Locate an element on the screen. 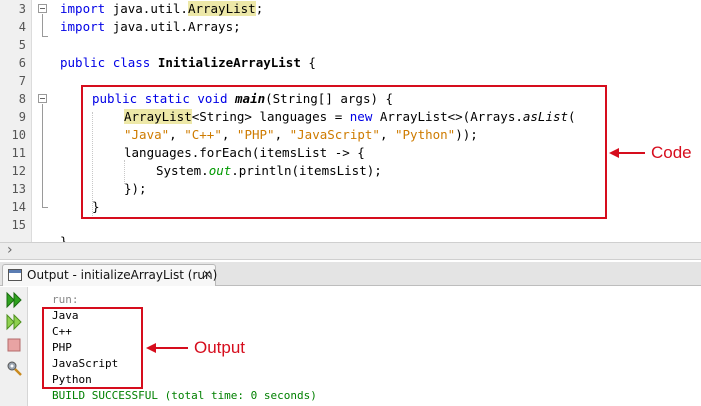 This screenshot has width=701, height=406. code-line-3: import java.util.ArrayList; is located at coordinates (161, 9).